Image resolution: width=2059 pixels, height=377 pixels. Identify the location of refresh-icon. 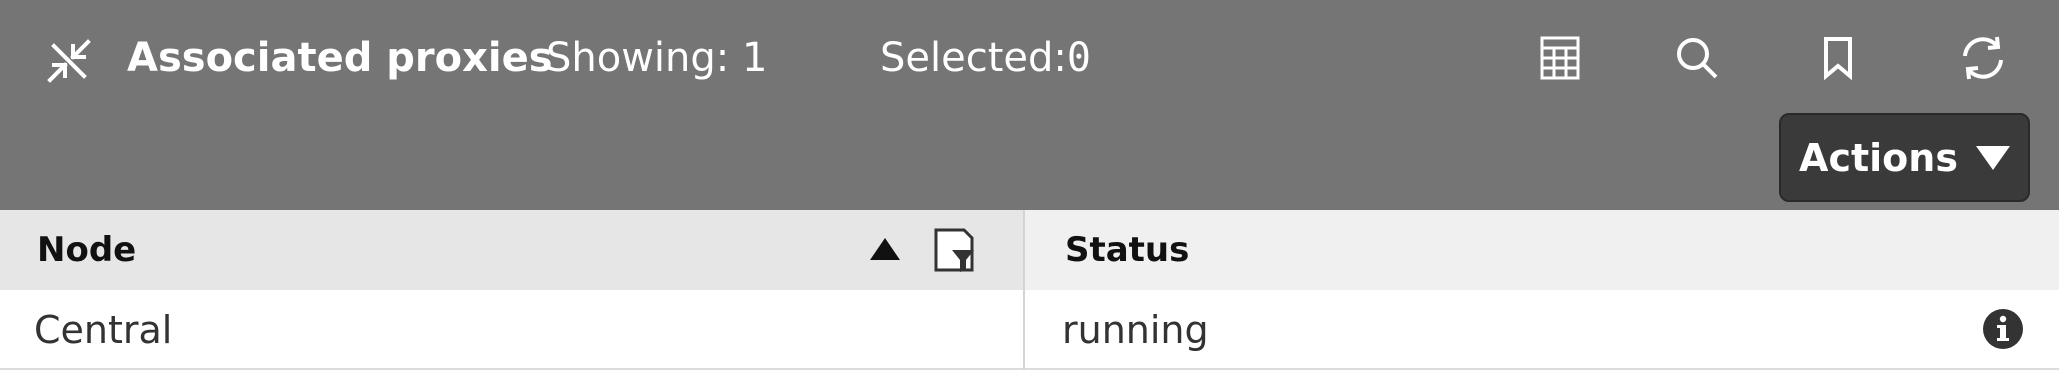
(1983, 58).